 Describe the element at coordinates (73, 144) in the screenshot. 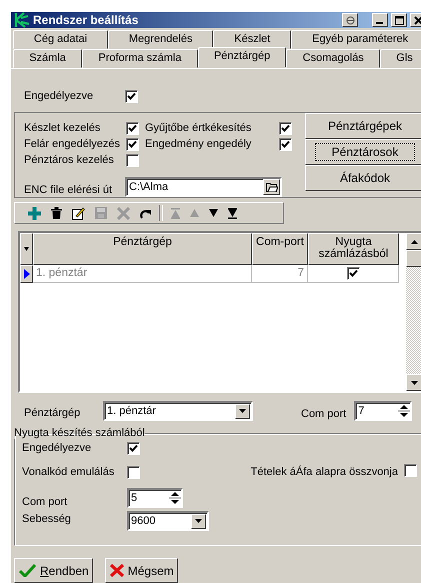

I see `option-label: Felár engedélyezés` at that location.